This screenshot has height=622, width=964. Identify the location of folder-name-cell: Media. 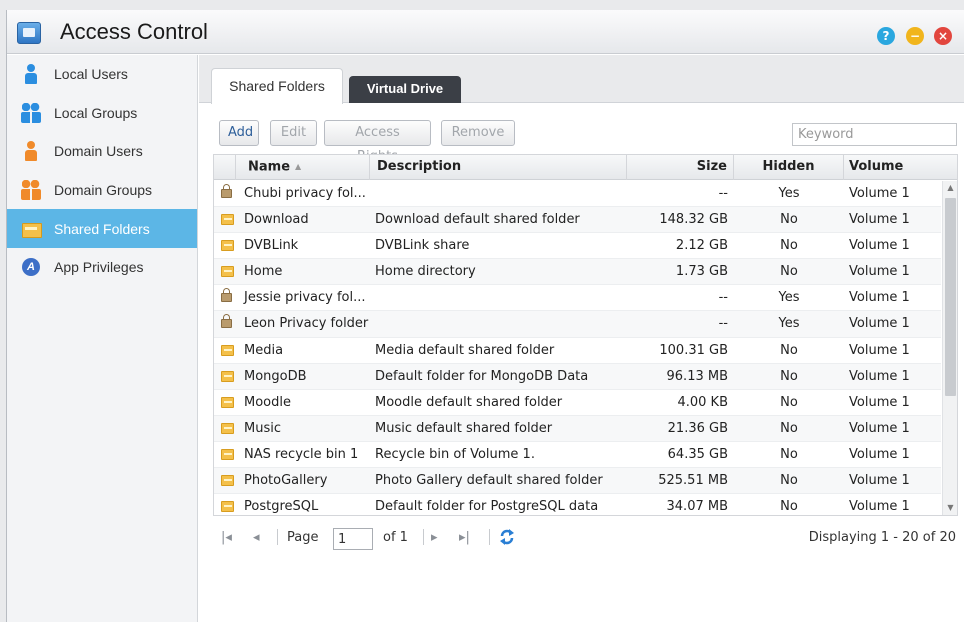
(264, 350).